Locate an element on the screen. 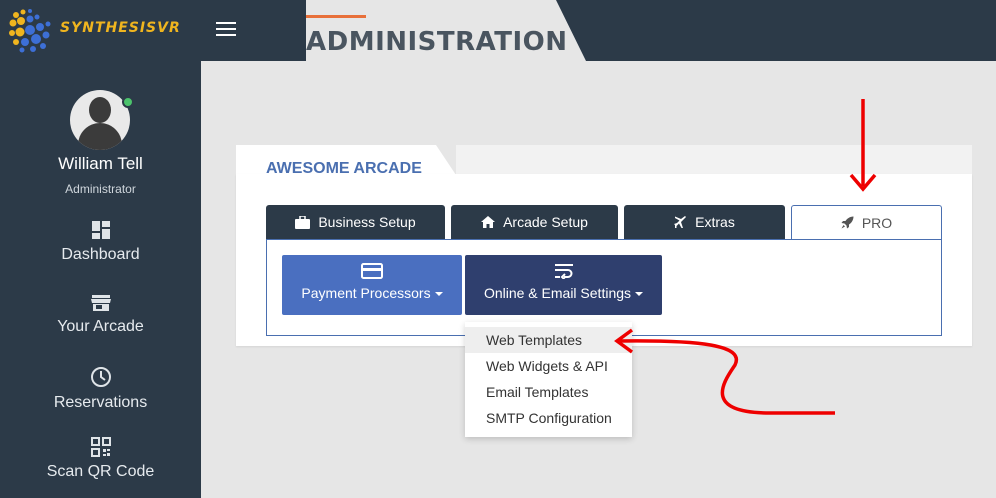  brand-area: SYNTHESISVR is located at coordinates (150, 30).